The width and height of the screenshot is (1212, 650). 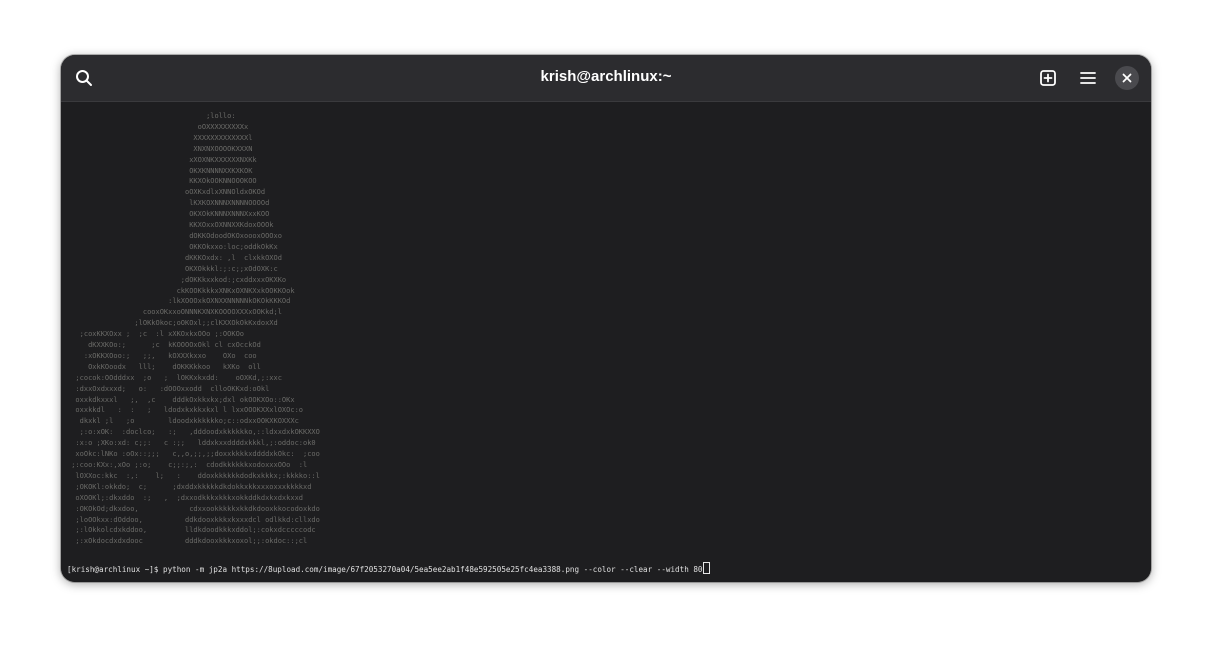 I want to click on ascii-art-line: ckKOOKkkkxXNKxOXNKXxkOOKKOok, so click(x=181, y=290).